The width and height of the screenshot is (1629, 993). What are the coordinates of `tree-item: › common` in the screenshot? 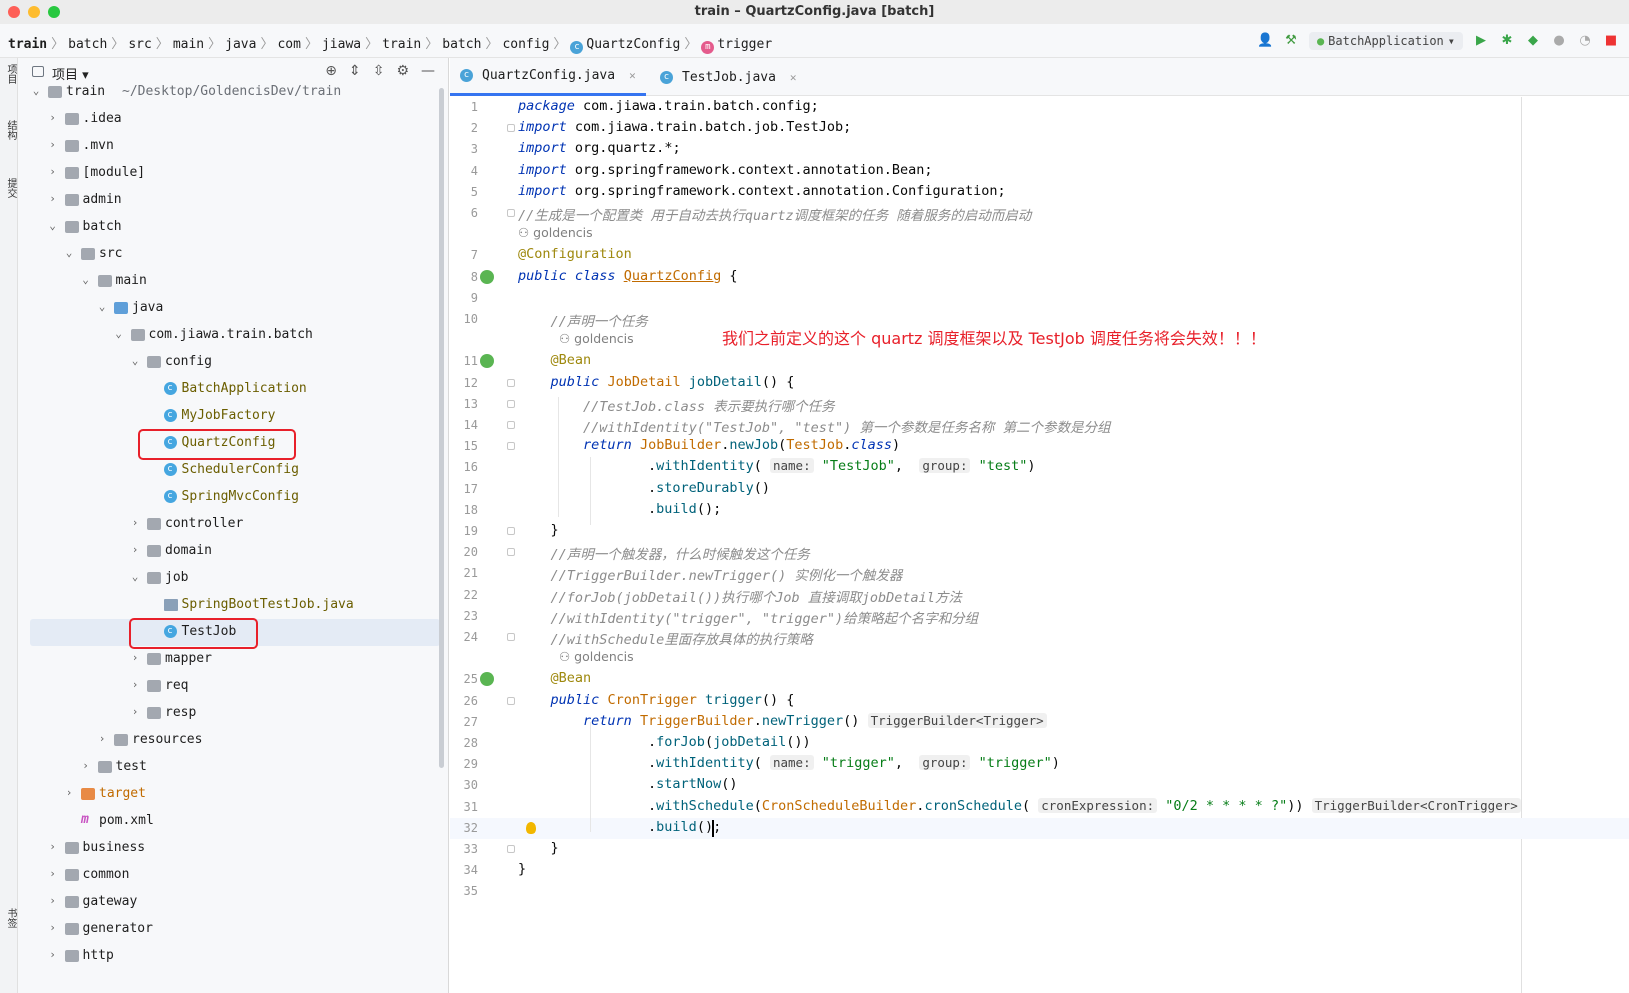 It's located at (235, 875).